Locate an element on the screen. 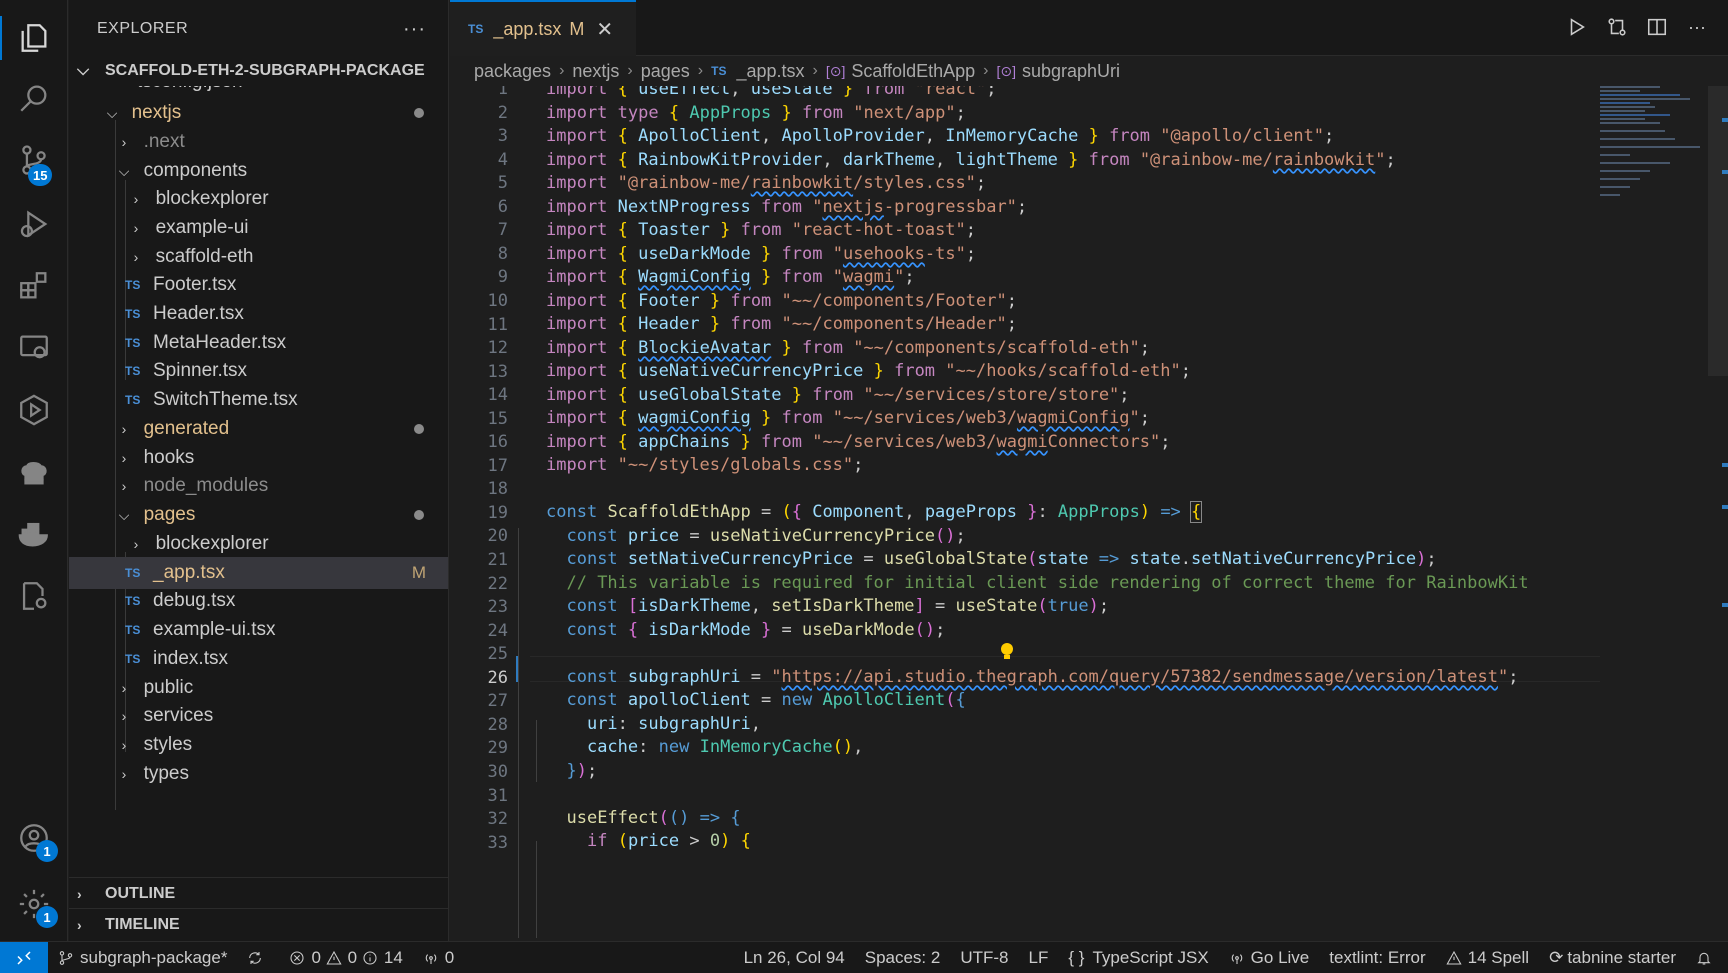 This screenshot has height=973, width=1728. more-actions-icon: ··· is located at coordinates (414, 29).